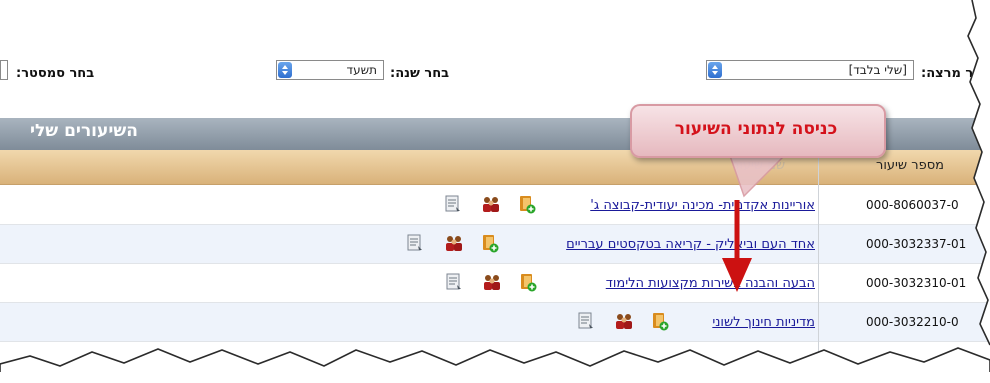  I want to click on lecturer-label: בחר מרצה:, so click(955, 73).